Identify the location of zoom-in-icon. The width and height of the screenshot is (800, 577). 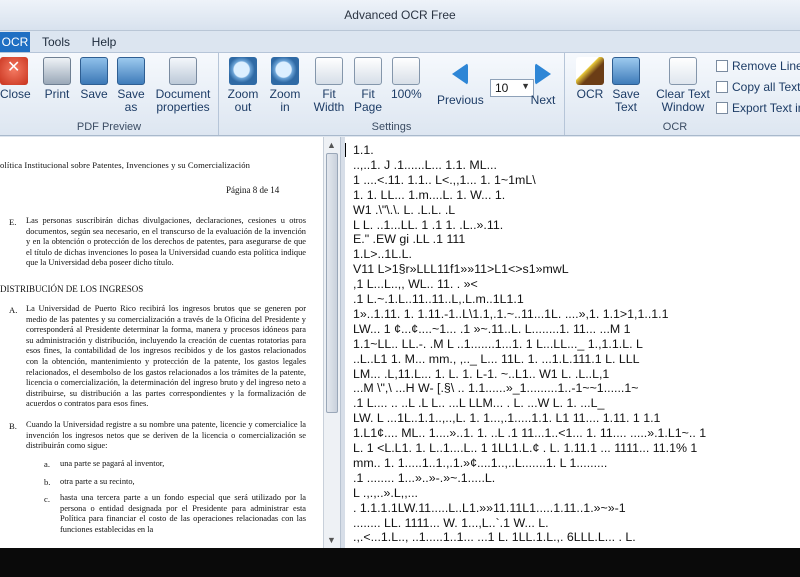
(285, 71).